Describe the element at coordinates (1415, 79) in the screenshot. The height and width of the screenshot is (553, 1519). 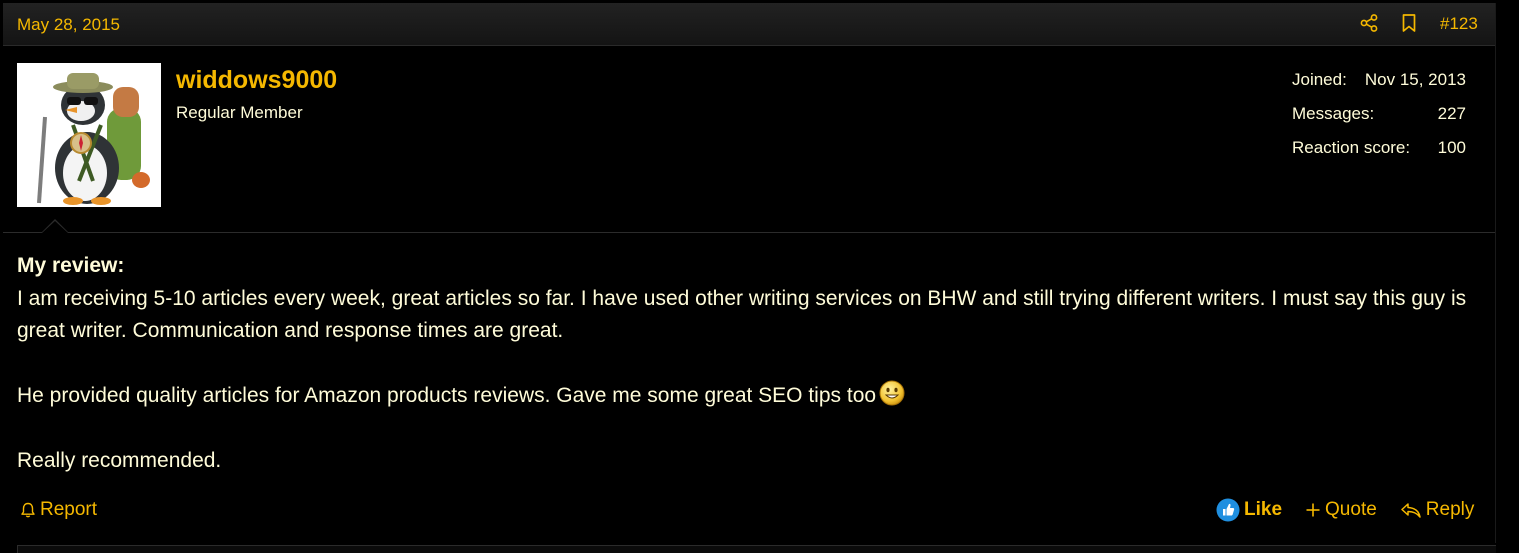
I see `stat-value: Nov 15, 2013` at that location.